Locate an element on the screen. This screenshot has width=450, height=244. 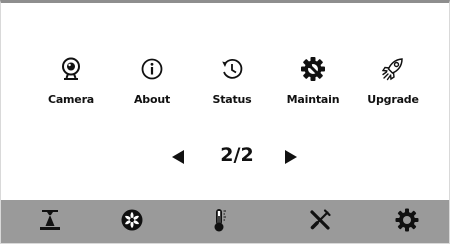
menu-item-camera: Camera is located at coordinates (71, 84).